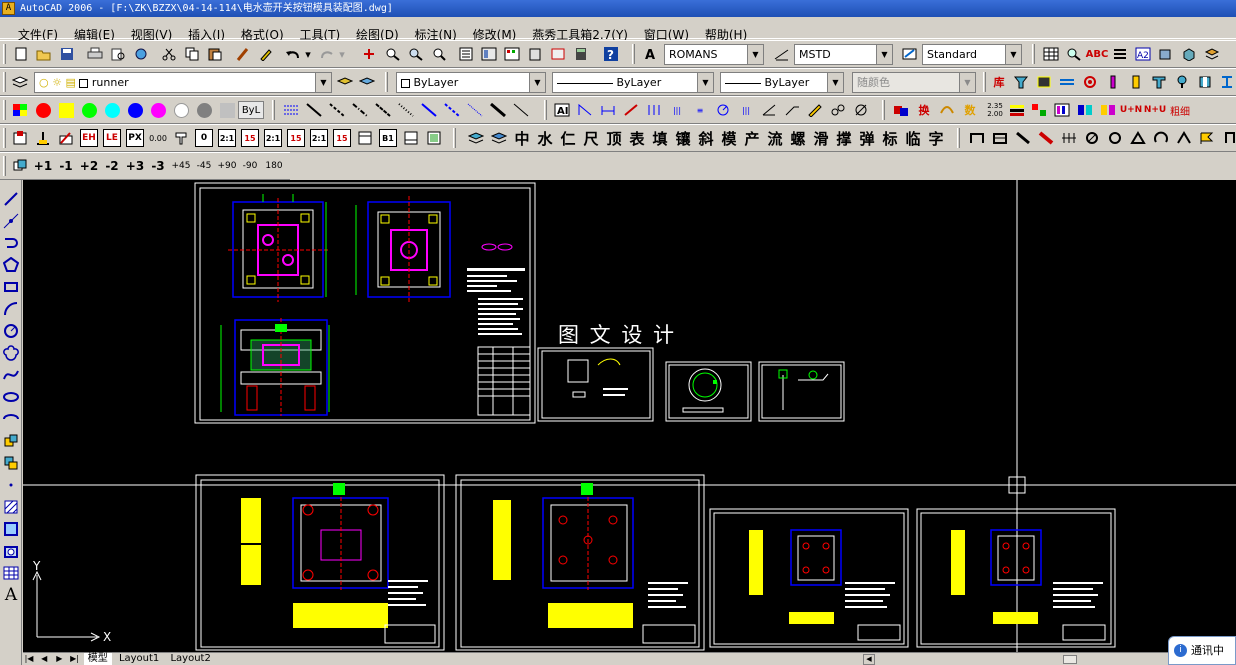 The image size is (1236, 665). What do you see at coordinates (901, 110) in the screenshot?
I see `color-change-icon` at bounding box center [901, 110].